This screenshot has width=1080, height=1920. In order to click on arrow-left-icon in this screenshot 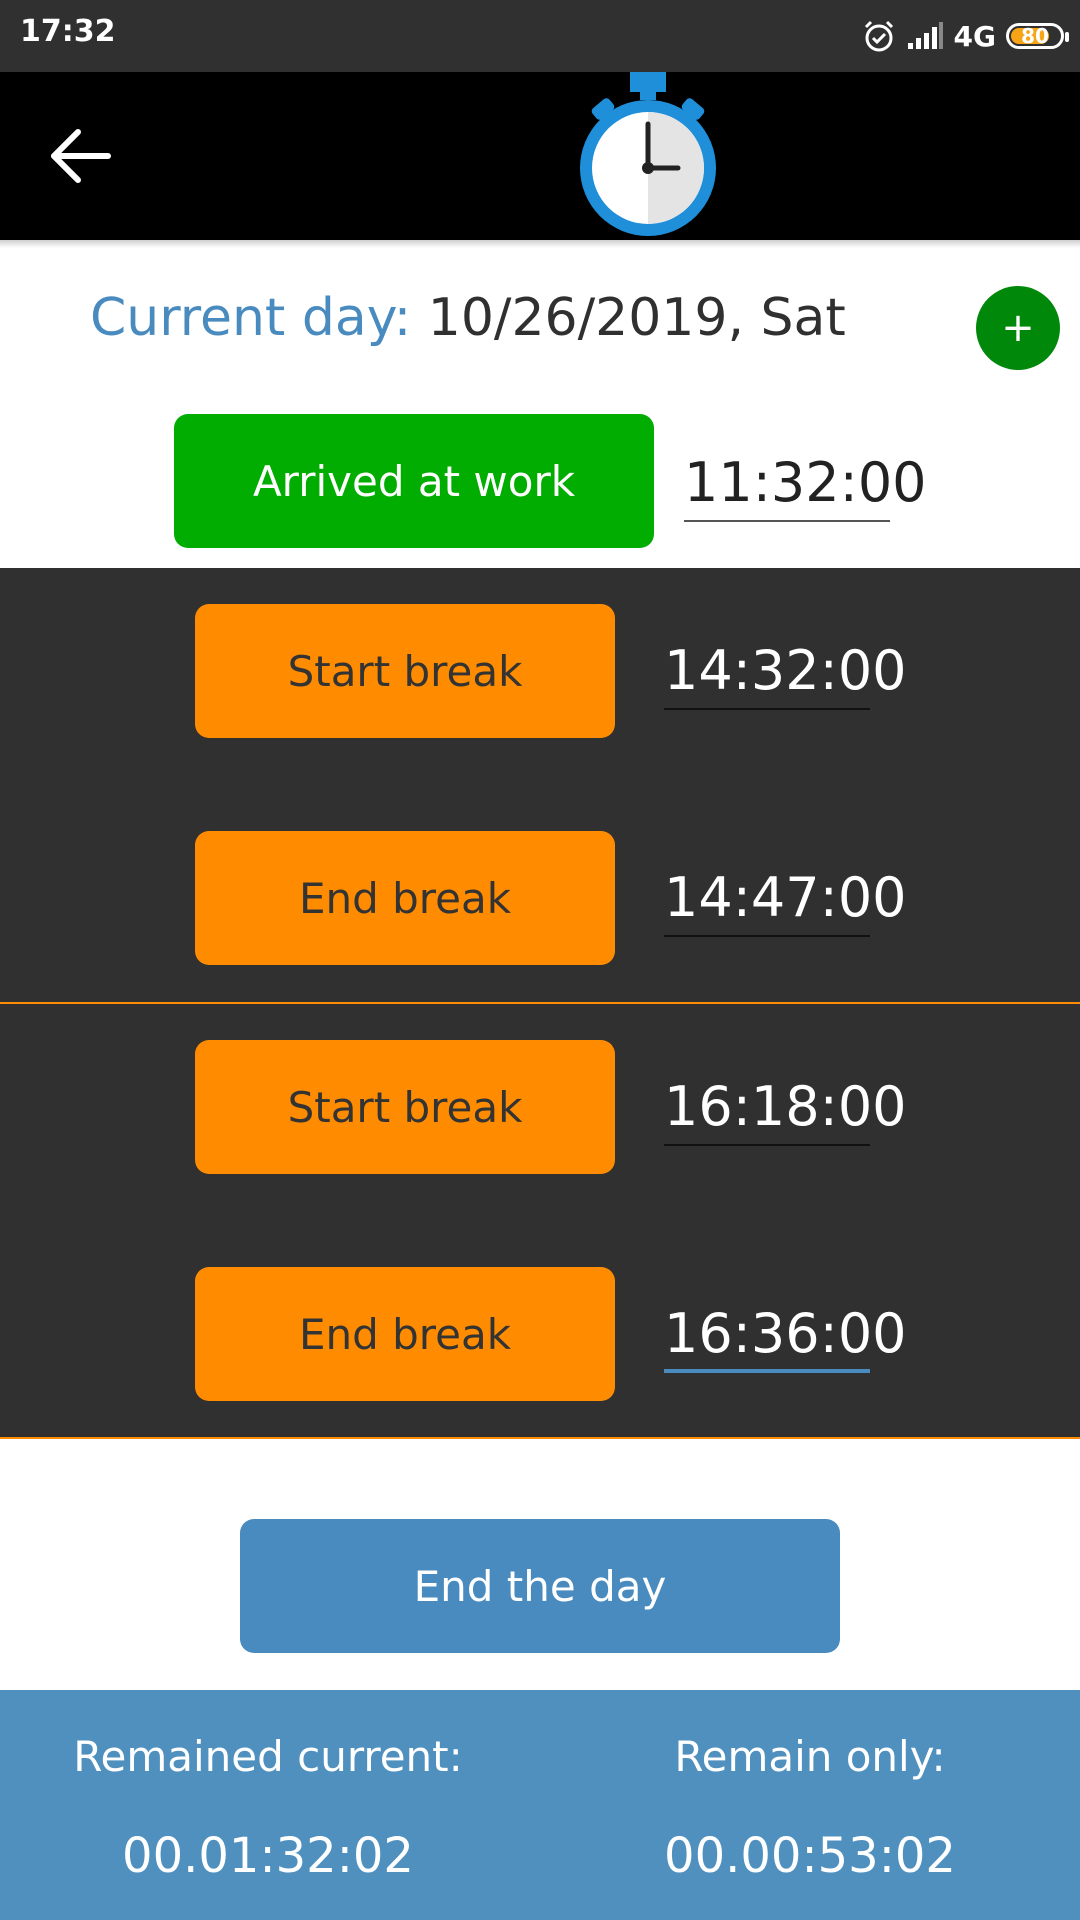, I will do `click(81, 156)`.